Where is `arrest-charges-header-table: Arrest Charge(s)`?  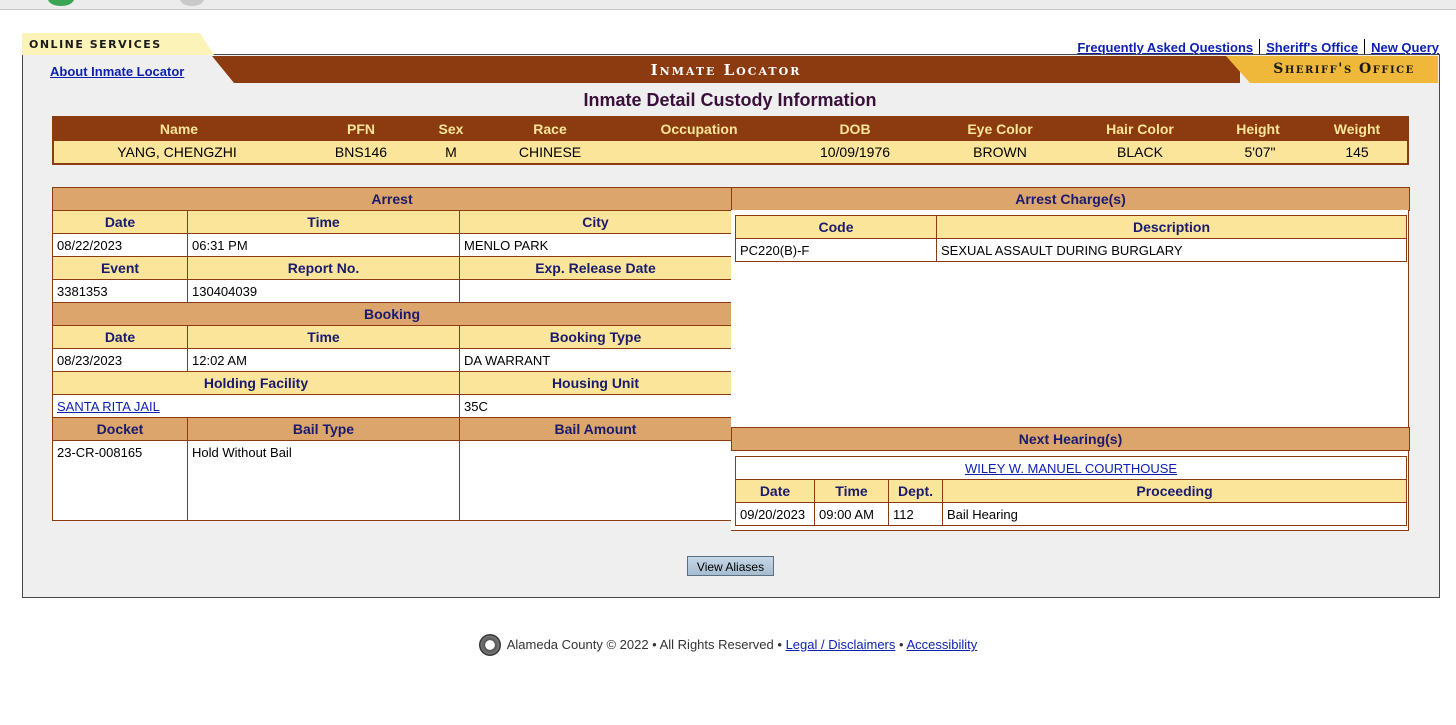
arrest-charges-header-table: Arrest Charge(s) is located at coordinates (1070, 199).